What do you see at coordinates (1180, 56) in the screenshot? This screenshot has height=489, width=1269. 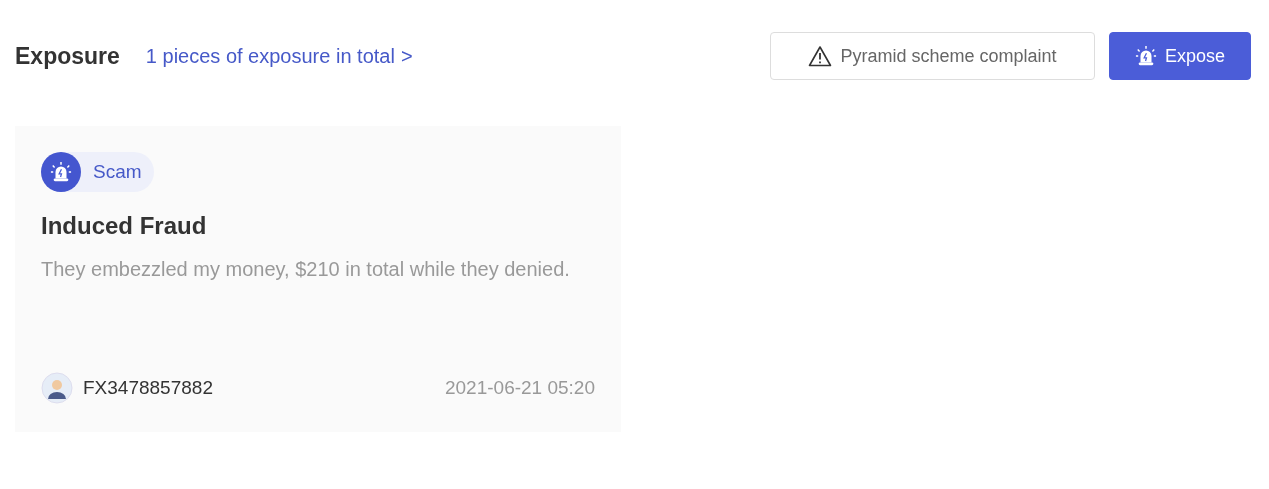 I see `expose-button: Expose` at bounding box center [1180, 56].